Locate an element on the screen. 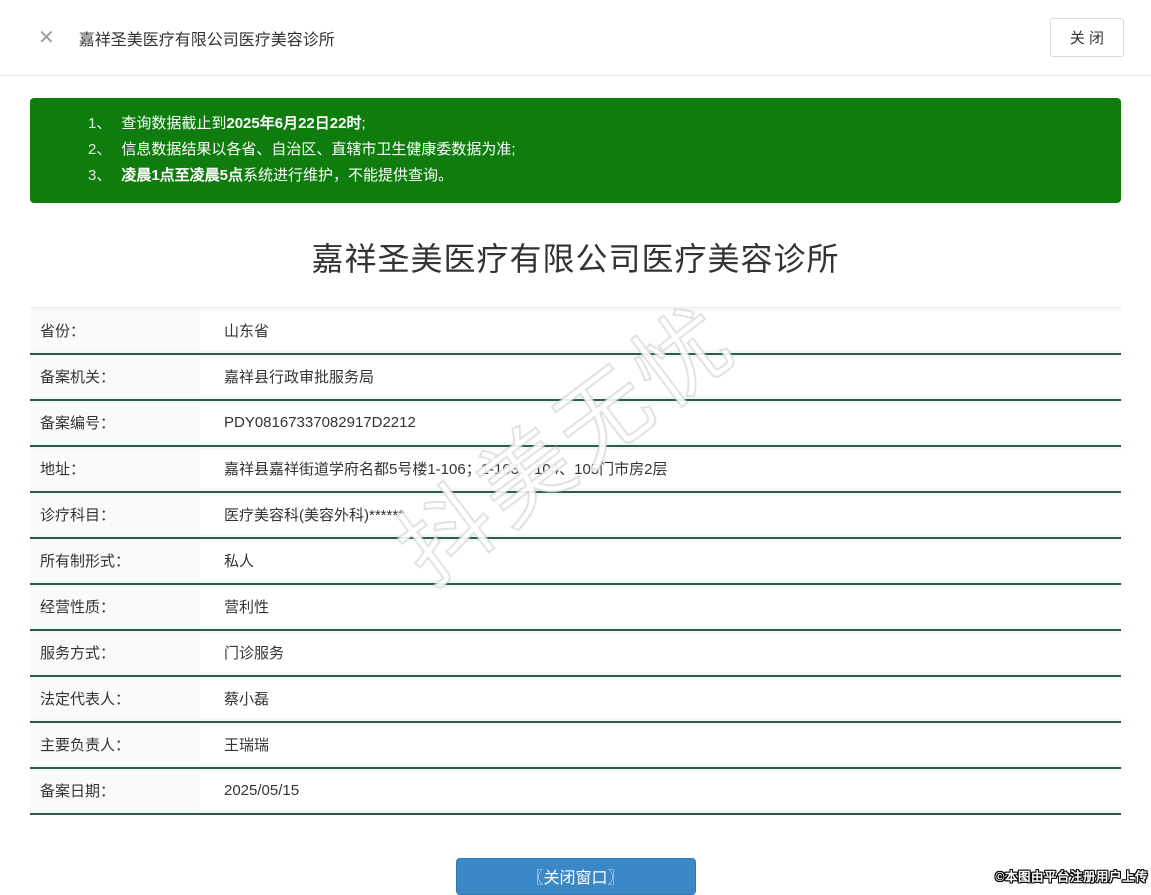 The width and height of the screenshot is (1151, 895). notice-item-text: 凌晨1点至凌晨5点系统进行维护，不能提供查询。 is located at coordinates (287, 175).